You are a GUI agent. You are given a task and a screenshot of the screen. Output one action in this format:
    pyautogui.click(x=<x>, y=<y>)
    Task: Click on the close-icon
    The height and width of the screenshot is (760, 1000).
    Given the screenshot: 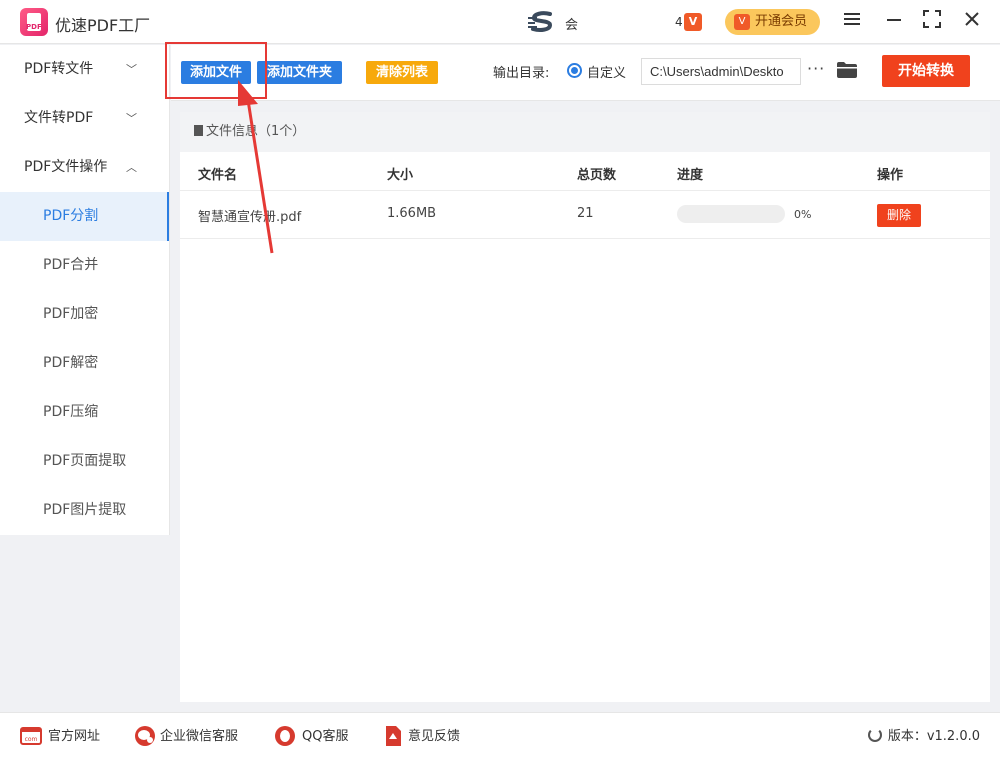 What is the action you would take?
    pyautogui.click(x=972, y=22)
    